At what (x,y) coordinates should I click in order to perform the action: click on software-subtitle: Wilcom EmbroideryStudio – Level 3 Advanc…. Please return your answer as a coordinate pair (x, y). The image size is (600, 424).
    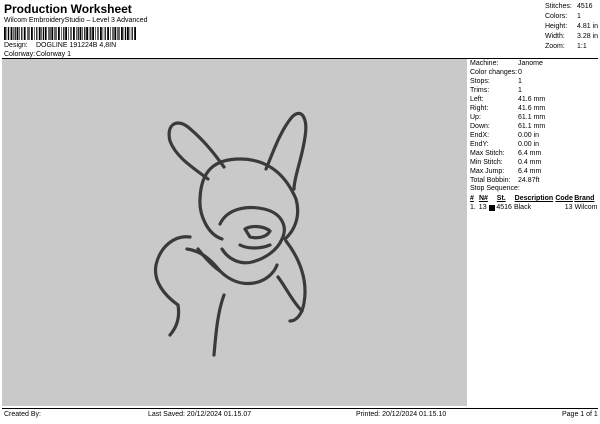
    Looking at the image, I should click on (76, 20).